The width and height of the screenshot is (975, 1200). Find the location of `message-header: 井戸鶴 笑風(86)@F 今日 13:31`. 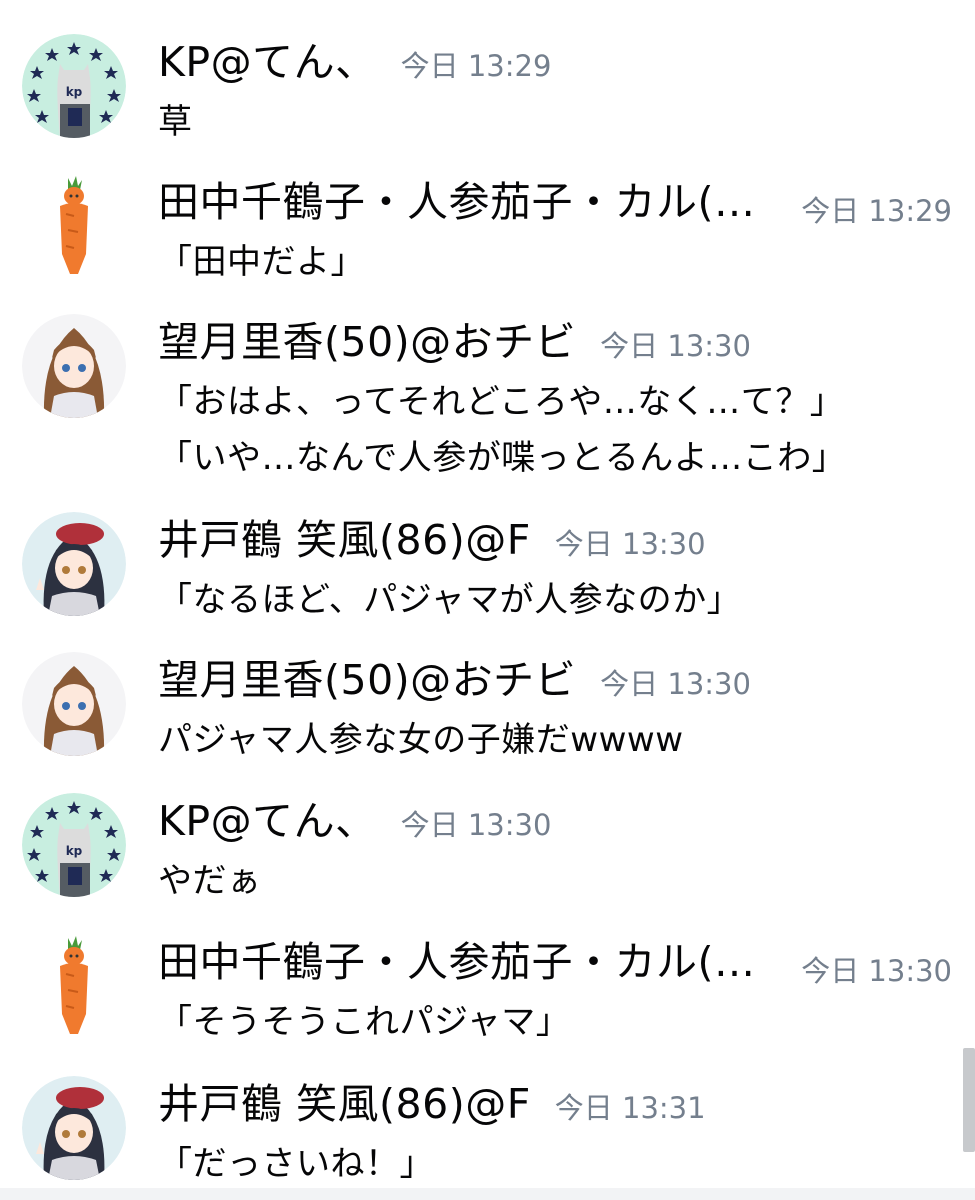

message-header: 井戸鶴 笑風(86)@F 今日 13:31 is located at coordinates (559, 1106).